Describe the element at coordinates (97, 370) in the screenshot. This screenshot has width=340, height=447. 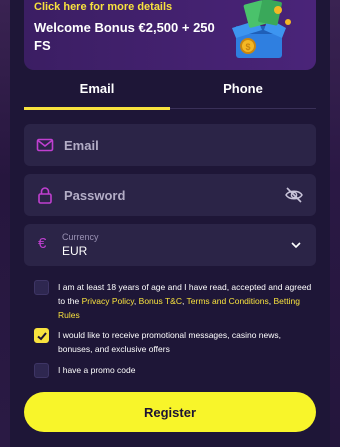
I see `promo-code-text: I have a promo code` at that location.